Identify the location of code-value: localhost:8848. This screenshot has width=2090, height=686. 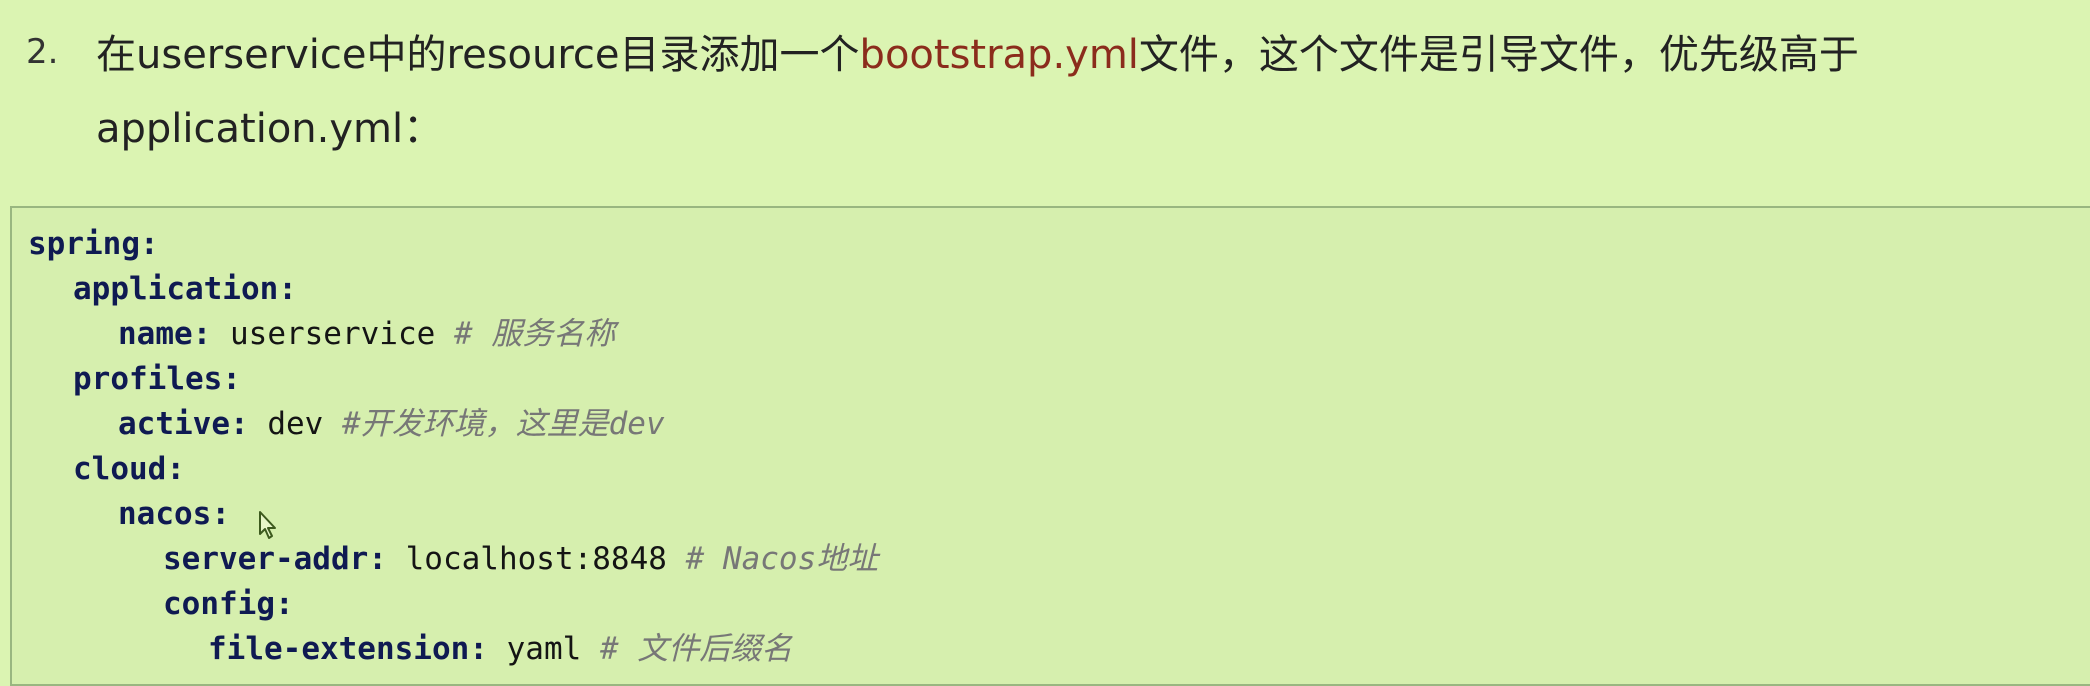
(536, 559).